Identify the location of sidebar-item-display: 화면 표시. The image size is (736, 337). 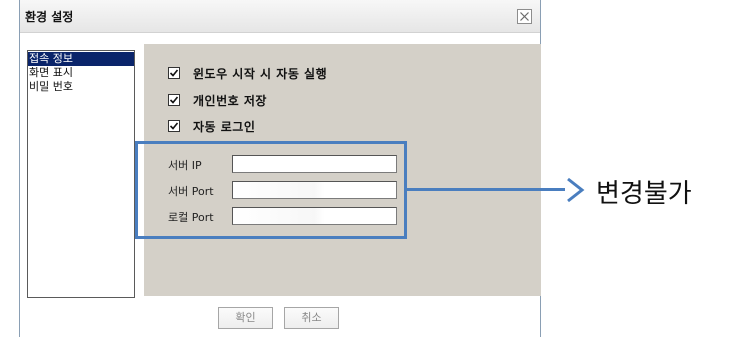
(81, 73).